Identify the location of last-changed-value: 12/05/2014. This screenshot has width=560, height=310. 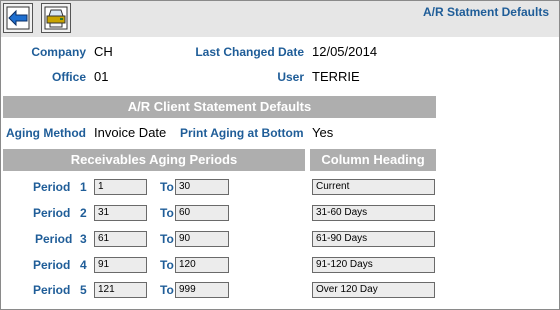
(345, 51).